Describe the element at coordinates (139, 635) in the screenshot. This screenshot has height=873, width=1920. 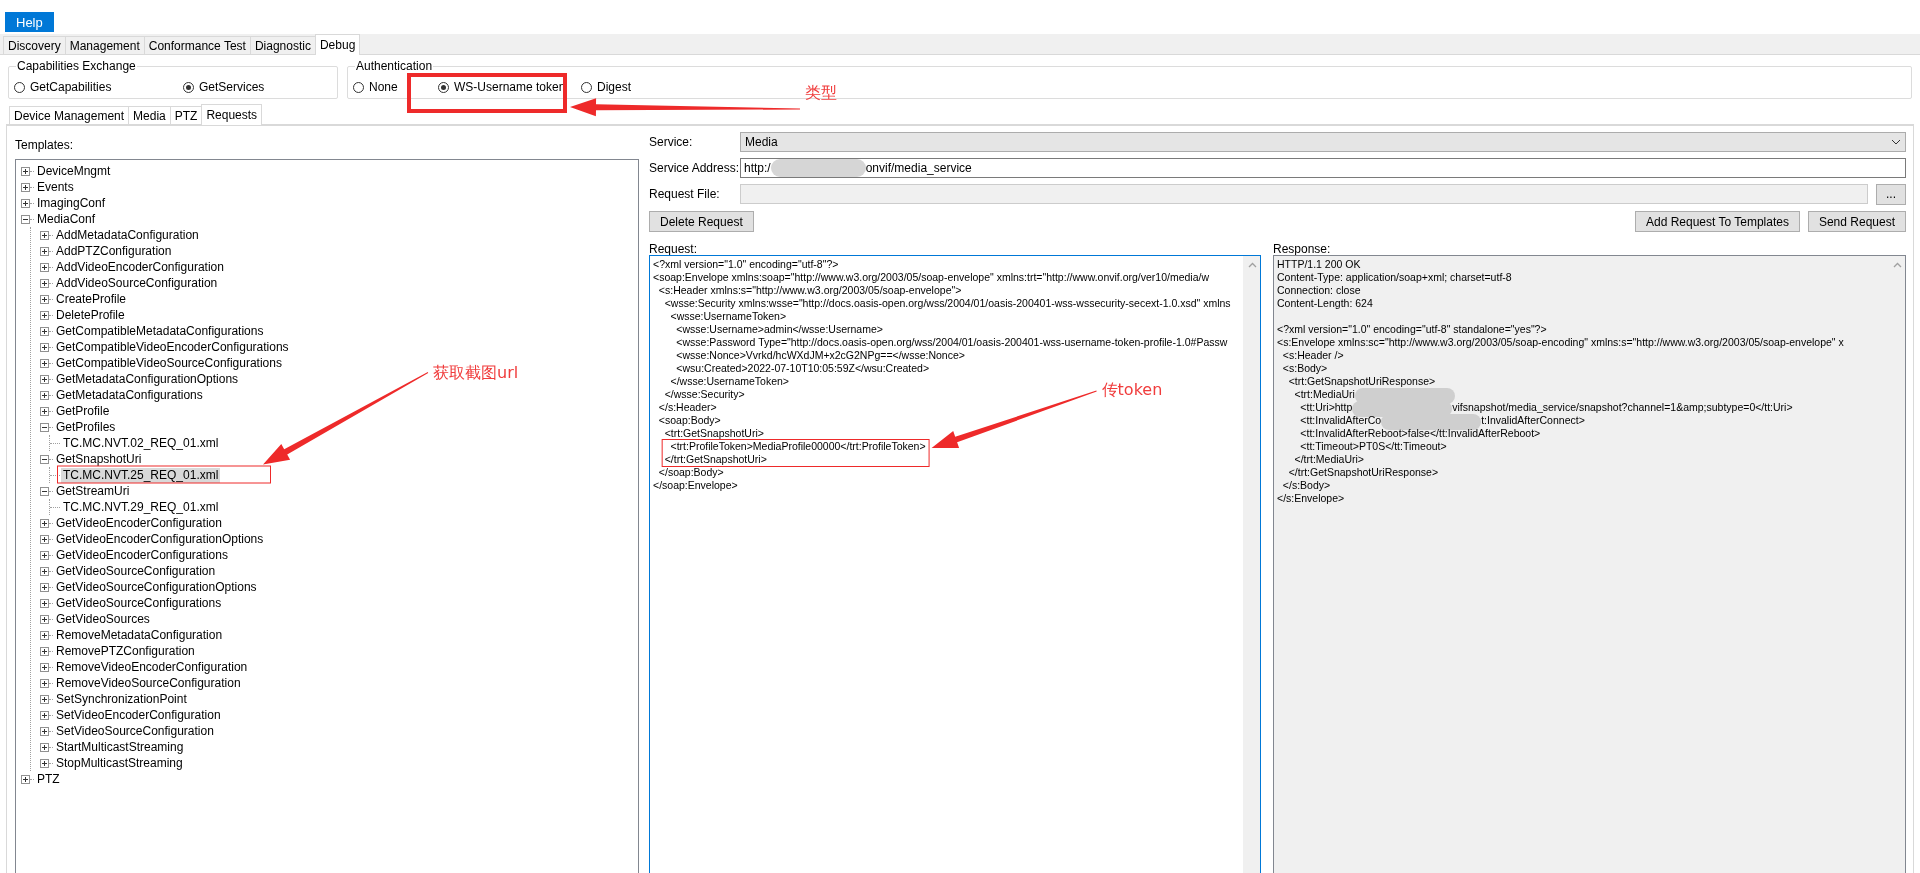
I see `tree-item: RemoveMetadataConfiguration` at that location.